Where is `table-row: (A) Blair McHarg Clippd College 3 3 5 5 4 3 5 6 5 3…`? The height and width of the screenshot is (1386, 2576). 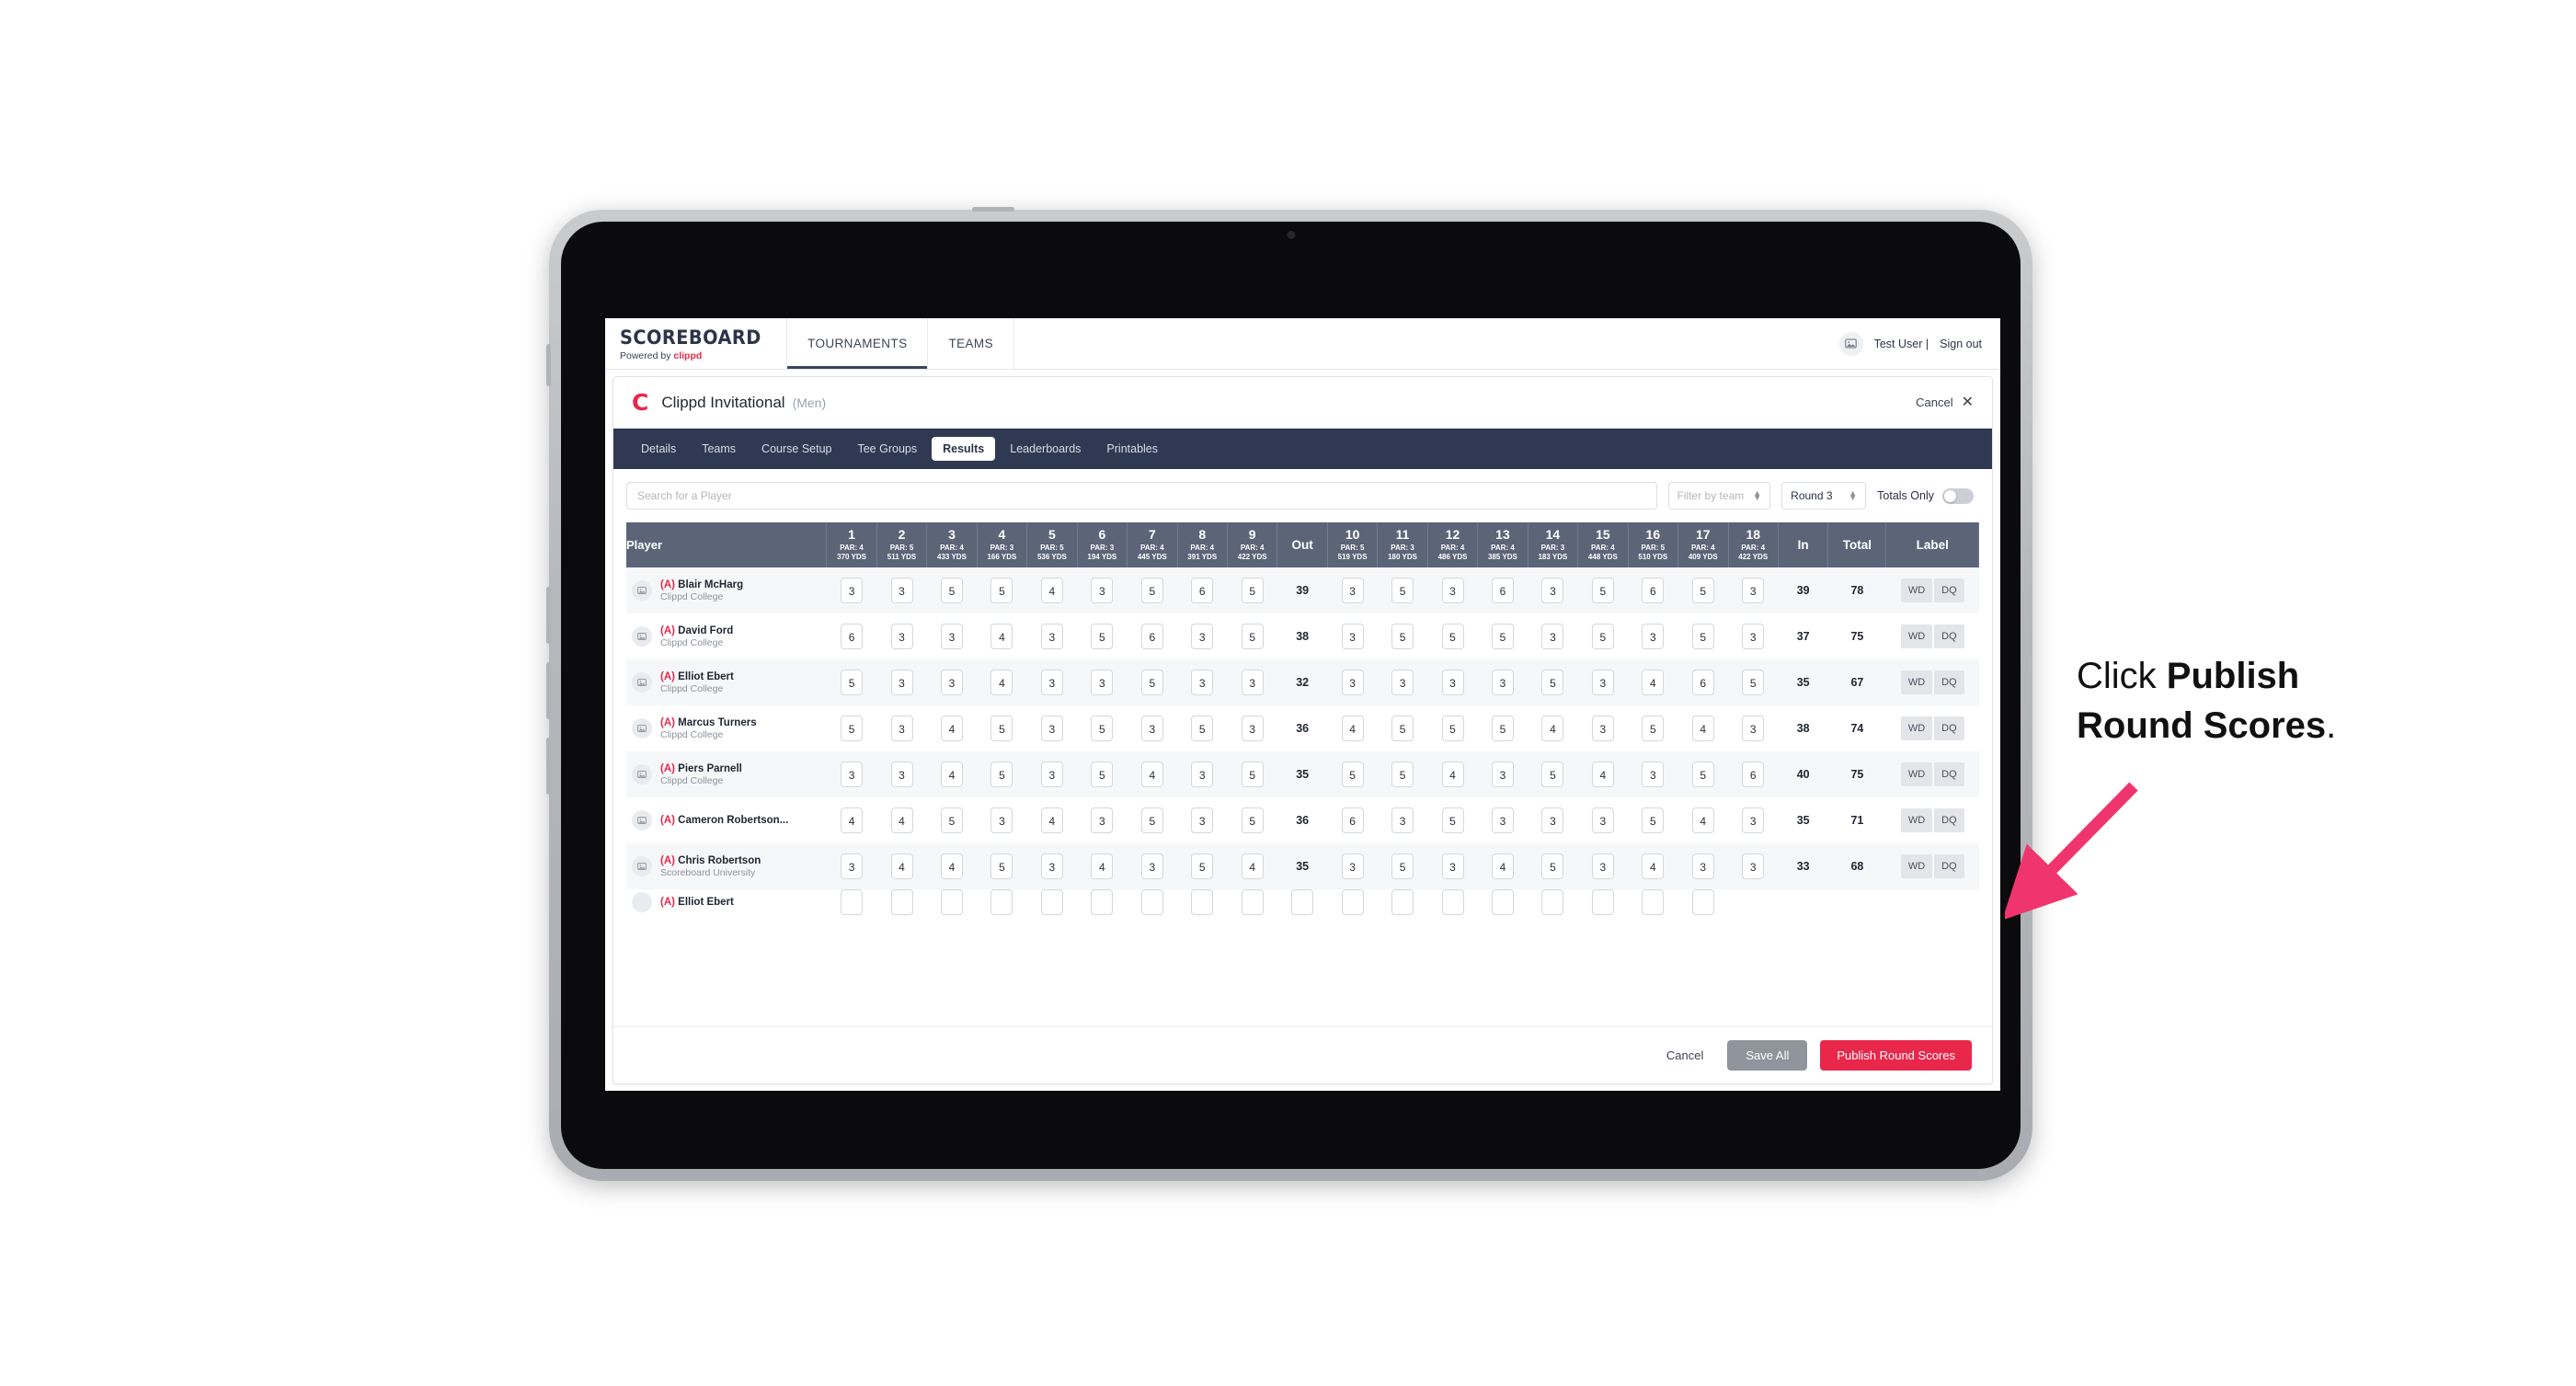 table-row: (A) Blair McHarg Clippd College 3 3 5 5 4 3 5 6 5 3… is located at coordinates (1303, 590).